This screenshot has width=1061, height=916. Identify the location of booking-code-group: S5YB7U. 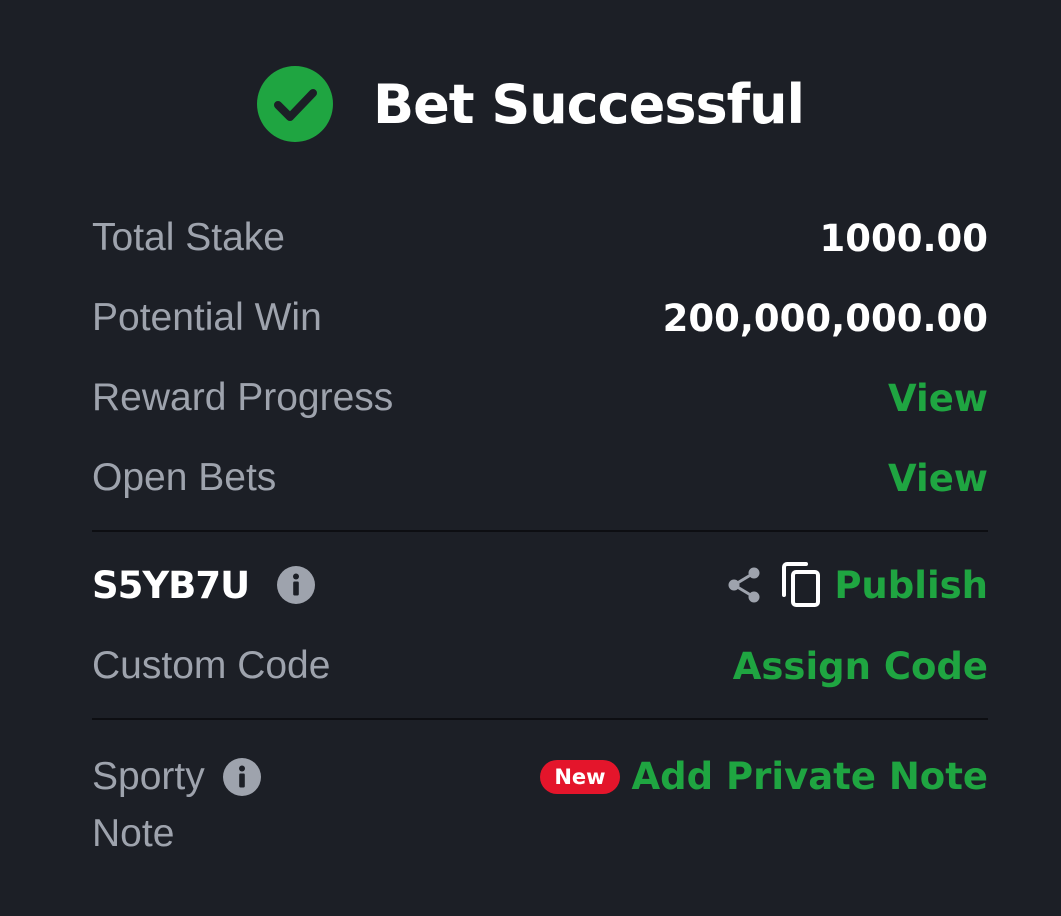
(204, 585).